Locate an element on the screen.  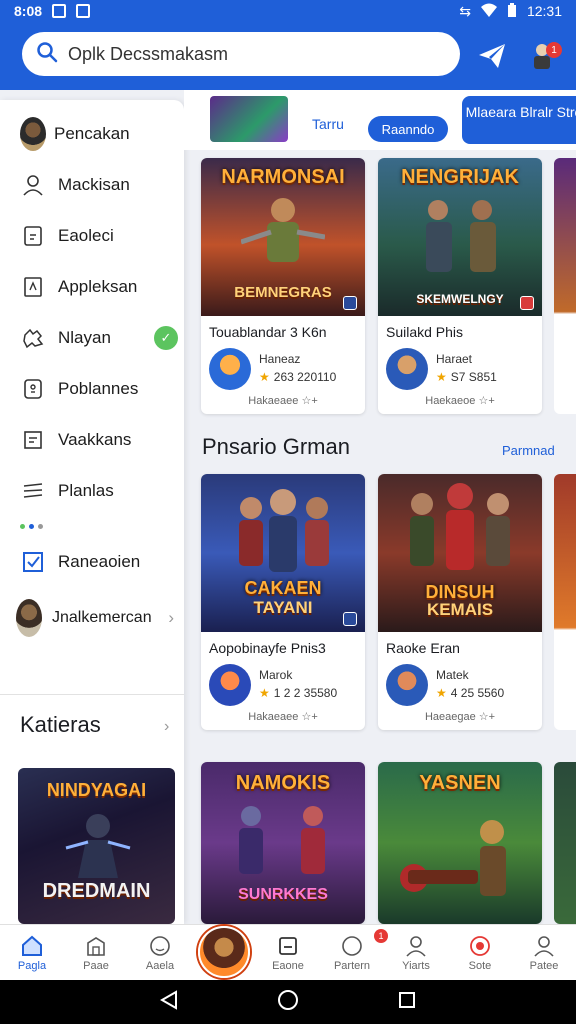
game-art-title: NAMOKIS is located at coordinates (283, 783).